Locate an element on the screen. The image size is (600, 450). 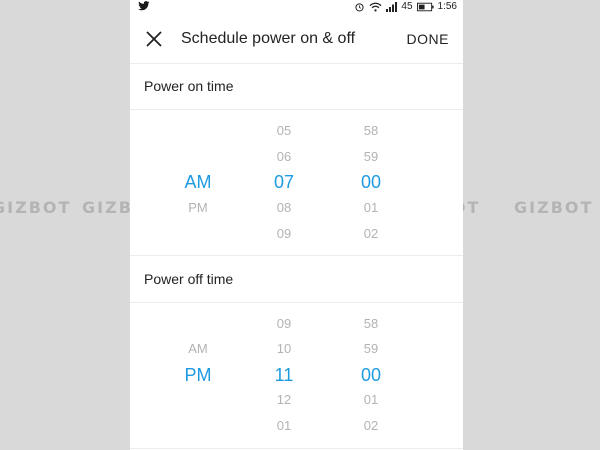
power-off-hour-option: 12 is located at coordinates (284, 400).